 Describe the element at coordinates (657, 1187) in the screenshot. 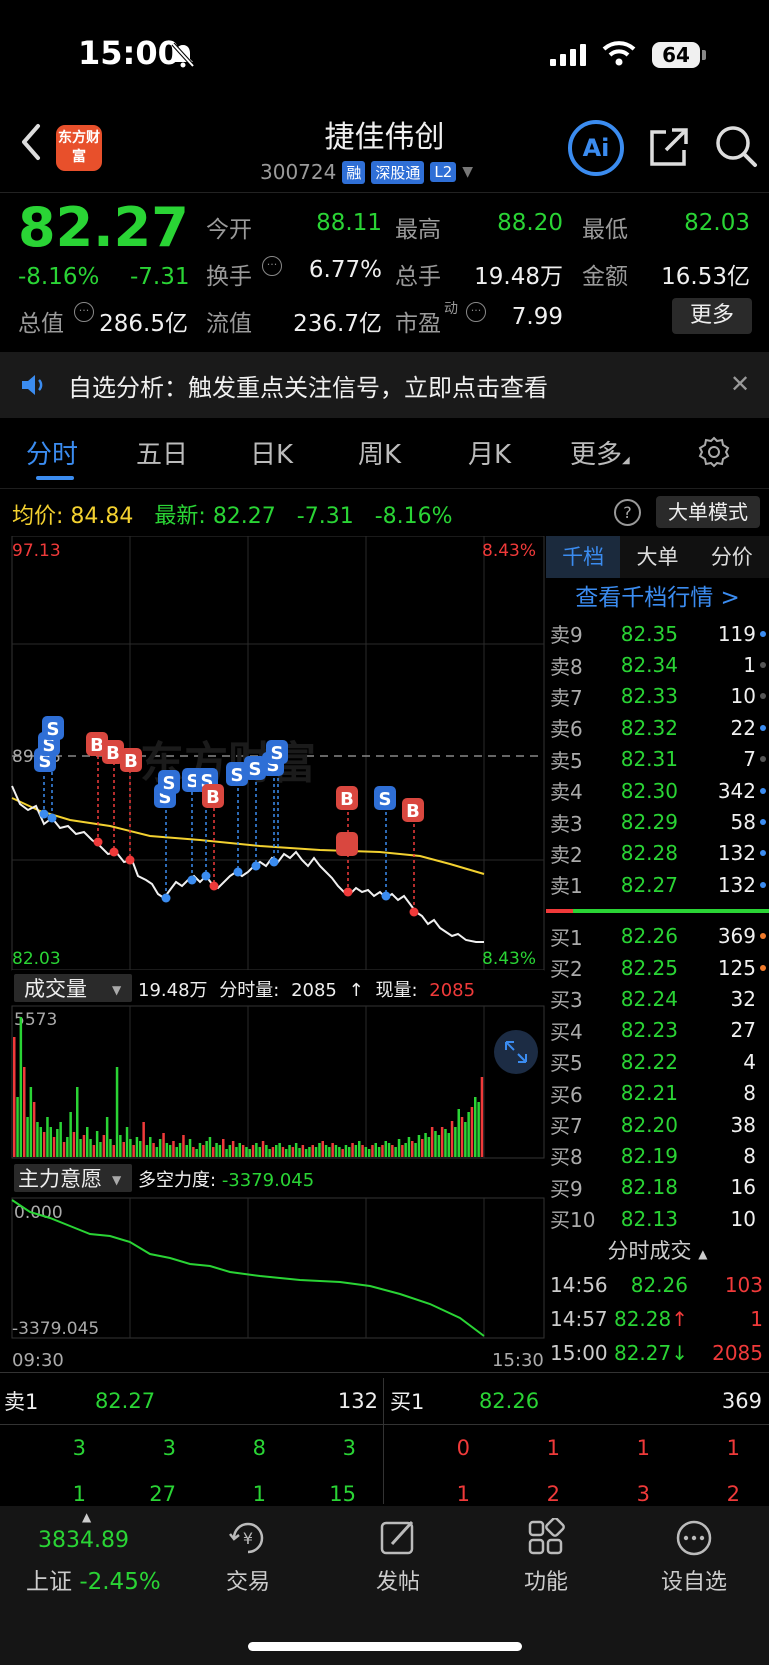

I see `bid-row: 买9 82.18 16` at that location.